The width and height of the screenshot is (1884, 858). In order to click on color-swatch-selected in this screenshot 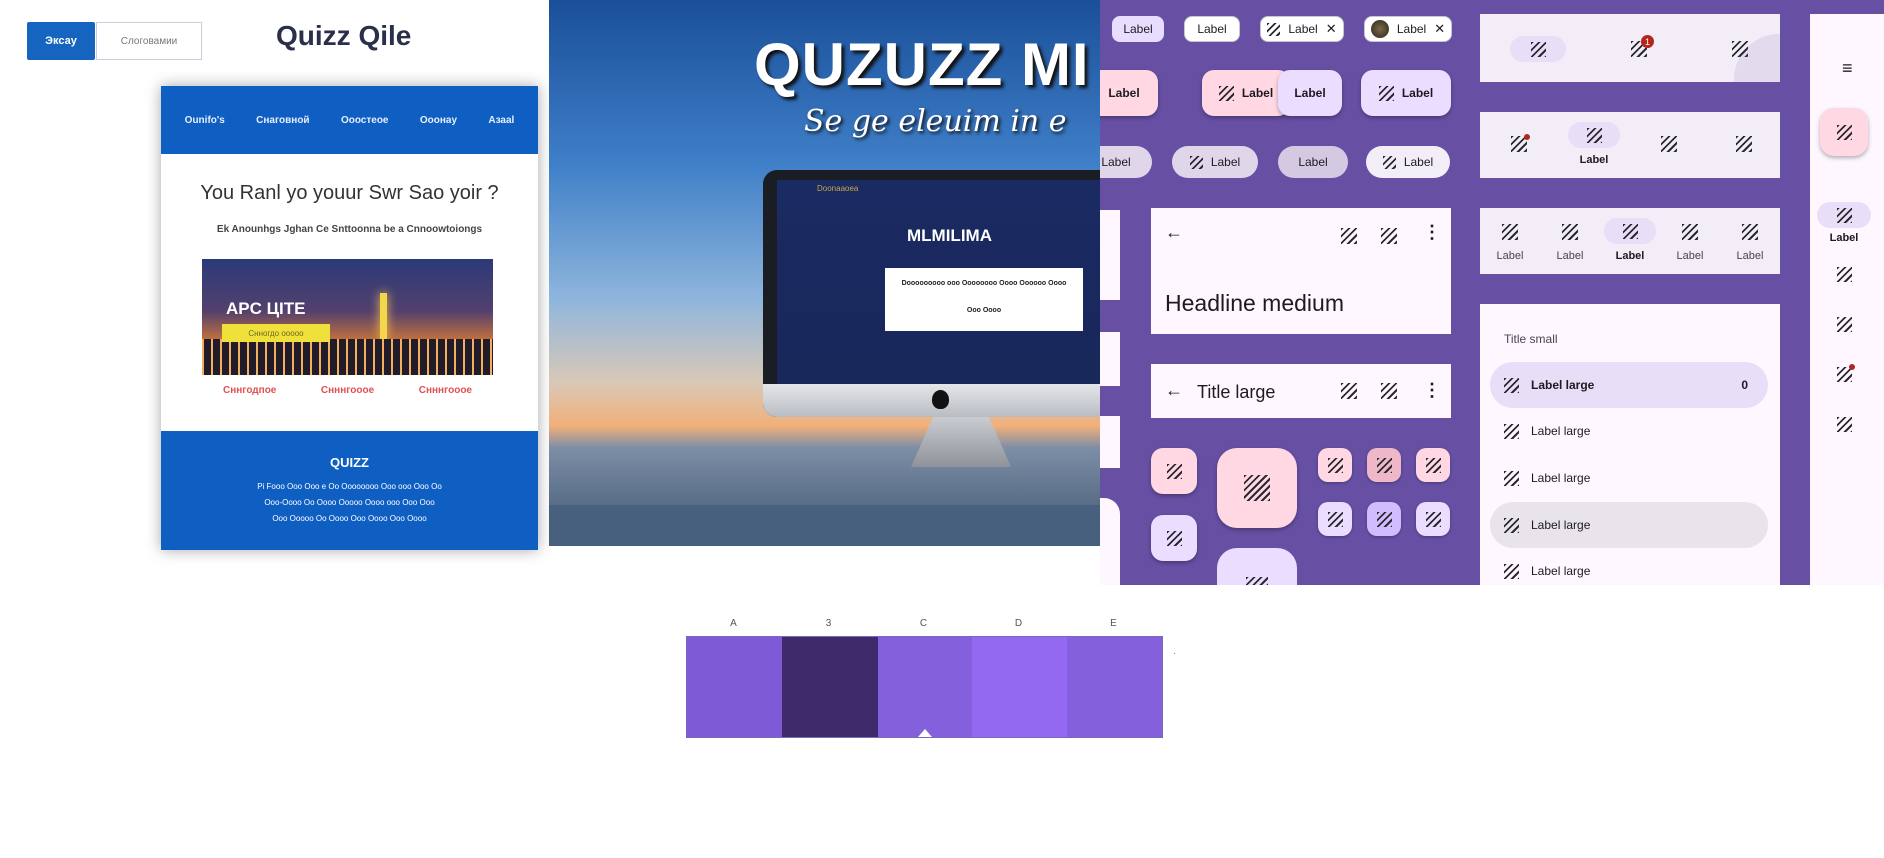, I will do `click(925, 687)`.